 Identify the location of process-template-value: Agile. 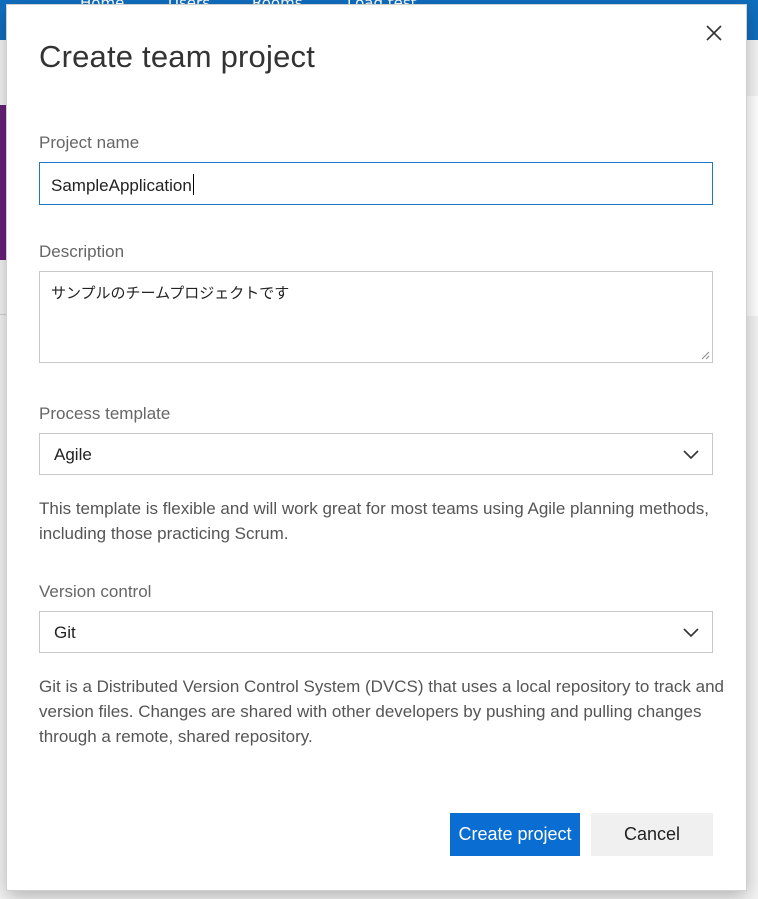
(73, 454).